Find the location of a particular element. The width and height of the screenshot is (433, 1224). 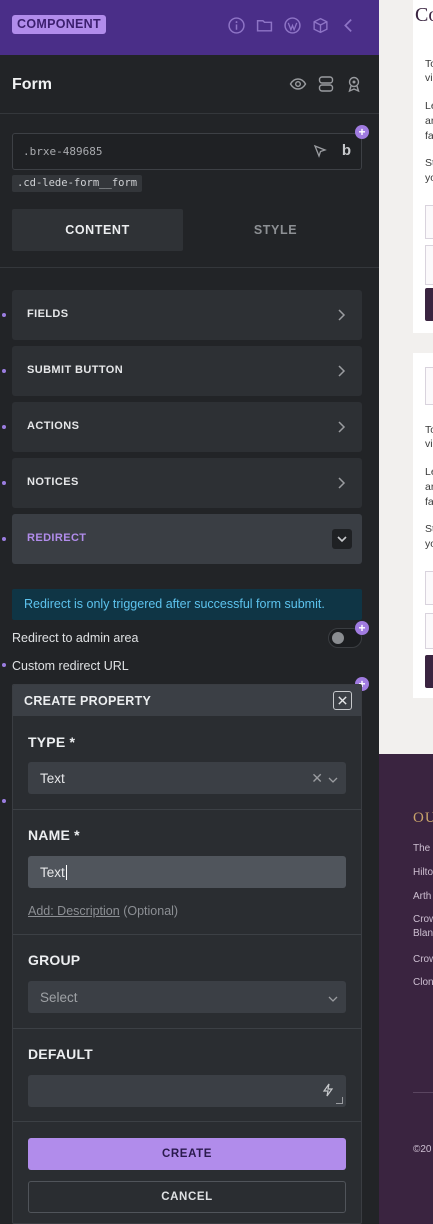

preview-text: vi is located at coordinates (429, 444).